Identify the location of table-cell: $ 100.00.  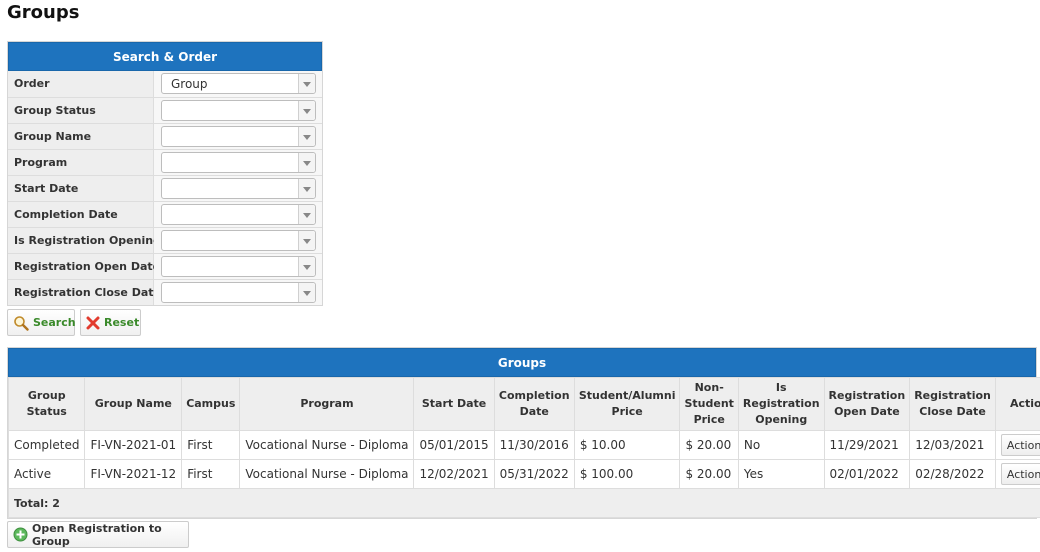
(627, 474).